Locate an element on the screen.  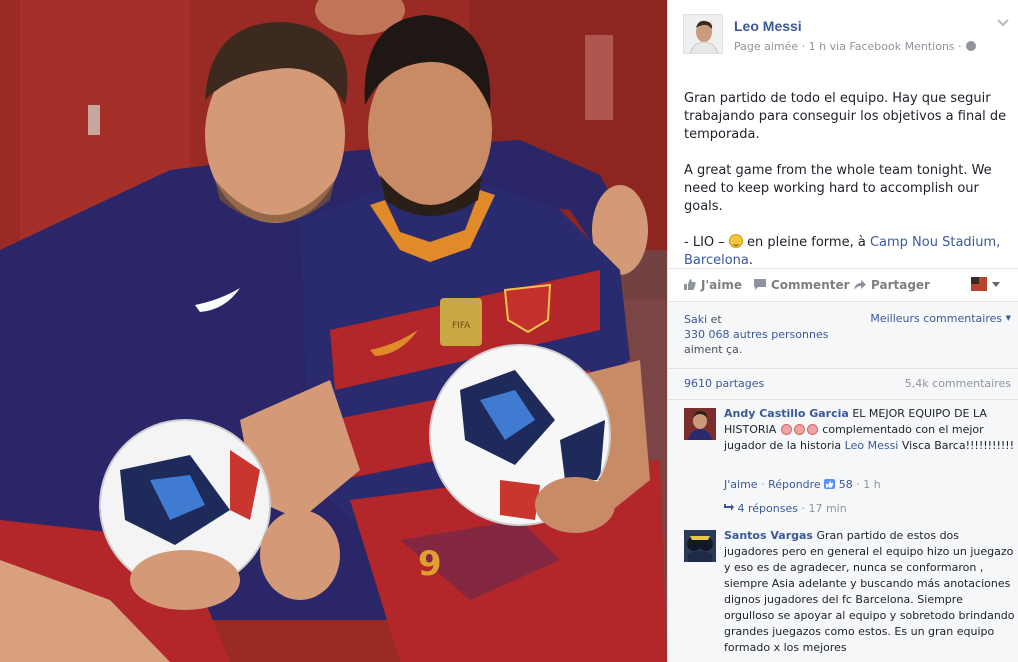
comment-label: Commenter is located at coordinates (810, 285).